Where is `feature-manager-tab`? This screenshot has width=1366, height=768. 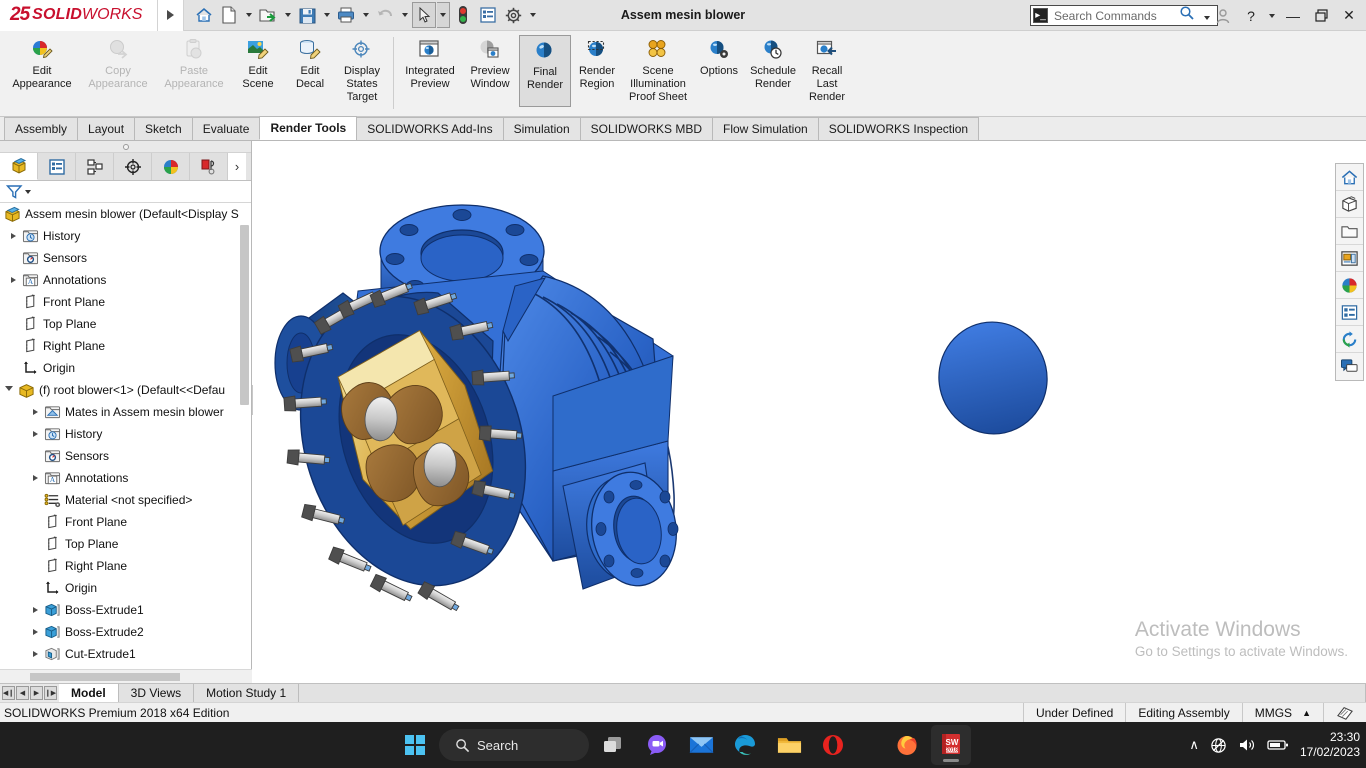 feature-manager-tab is located at coordinates (19, 166).